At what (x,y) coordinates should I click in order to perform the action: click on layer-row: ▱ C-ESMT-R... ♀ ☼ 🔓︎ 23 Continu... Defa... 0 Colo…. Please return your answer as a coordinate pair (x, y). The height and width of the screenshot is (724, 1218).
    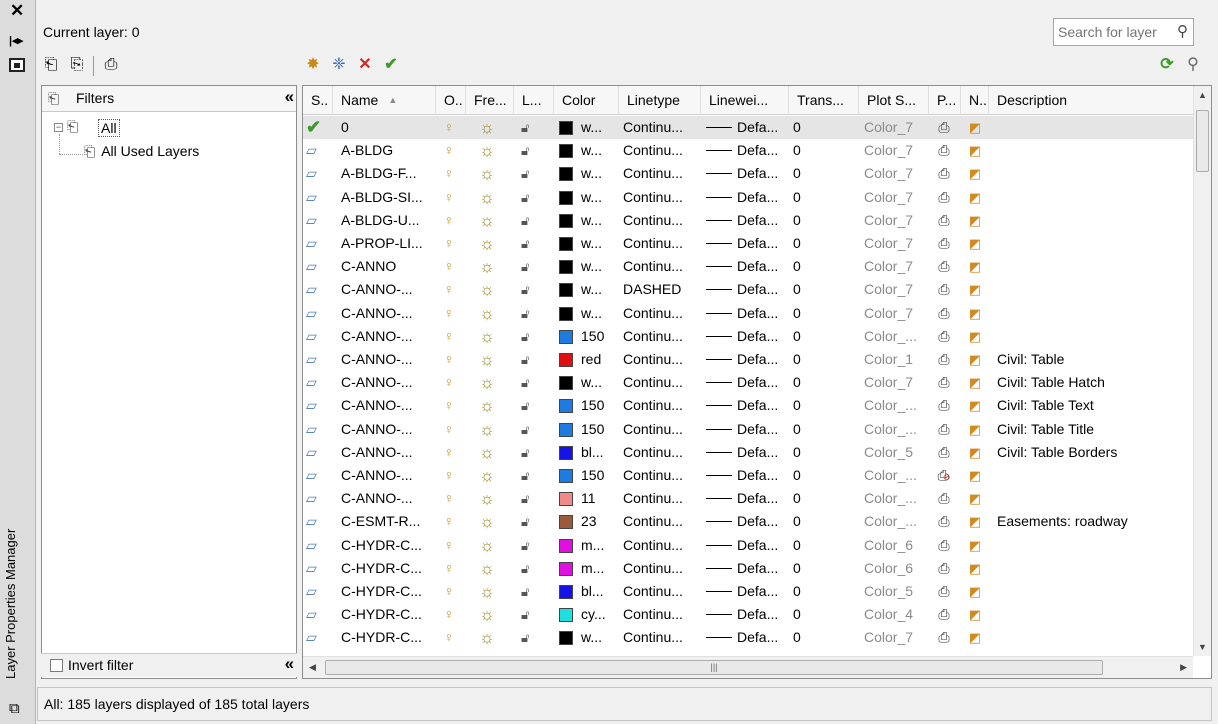
    Looking at the image, I should click on (748, 521).